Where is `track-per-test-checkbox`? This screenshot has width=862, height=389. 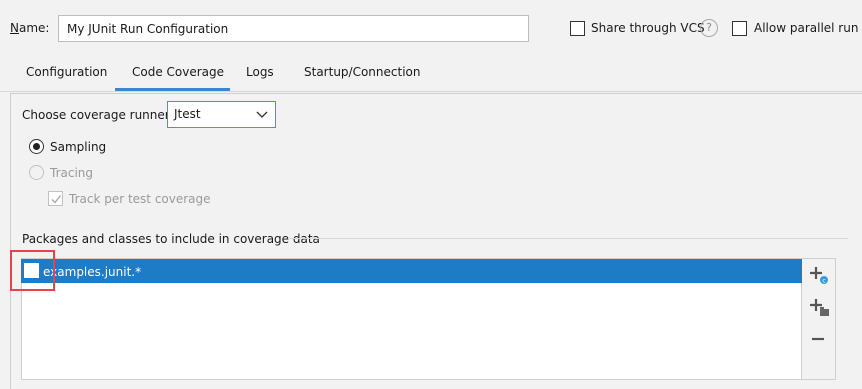 track-per-test-checkbox is located at coordinates (55, 198).